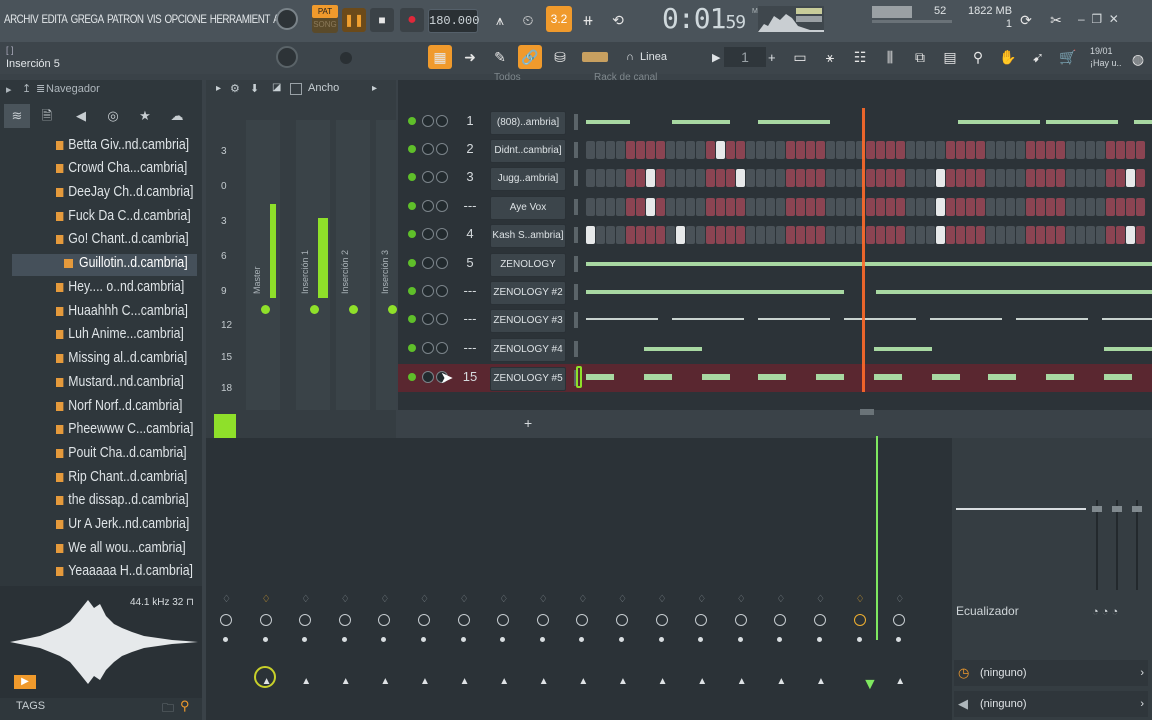 This screenshot has height=720, width=1152. Describe the element at coordinates (1068, 57) in the screenshot. I see `cart-icon: 🛒` at that location.